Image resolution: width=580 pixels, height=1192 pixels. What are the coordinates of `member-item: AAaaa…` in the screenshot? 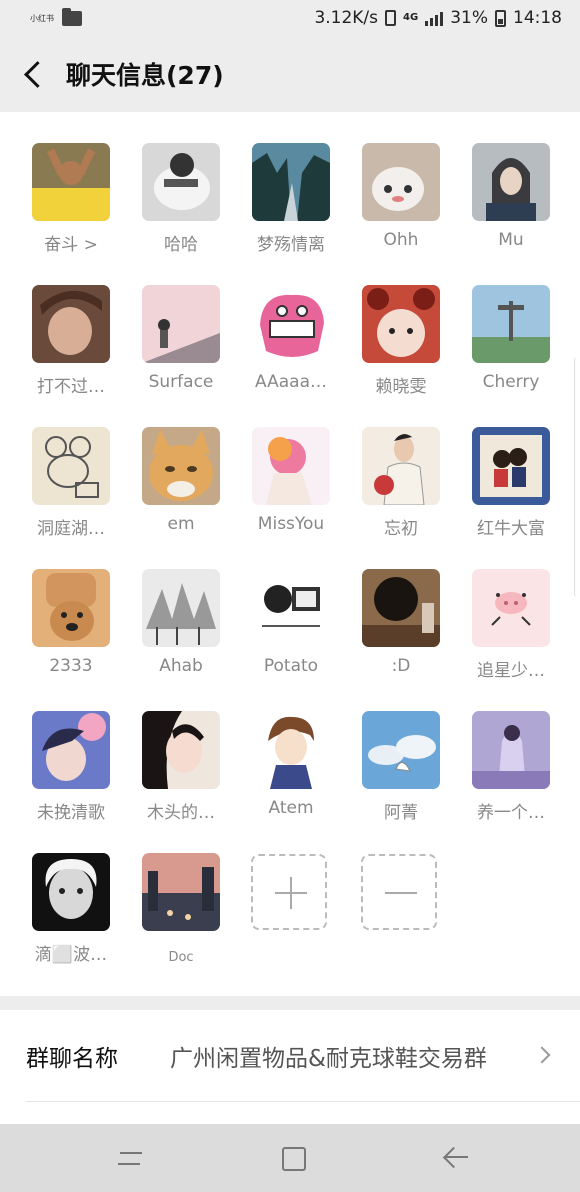 It's located at (291, 325).